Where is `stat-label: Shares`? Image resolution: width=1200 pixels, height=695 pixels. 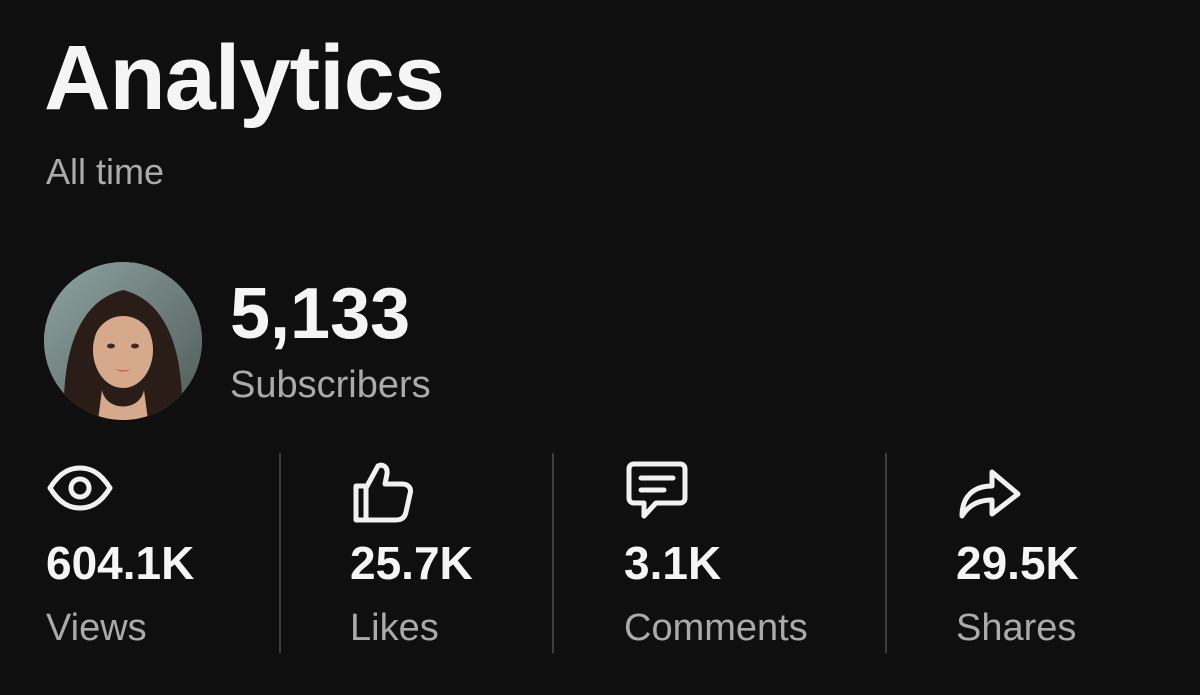
stat-label: Shares is located at coordinates (1016, 628).